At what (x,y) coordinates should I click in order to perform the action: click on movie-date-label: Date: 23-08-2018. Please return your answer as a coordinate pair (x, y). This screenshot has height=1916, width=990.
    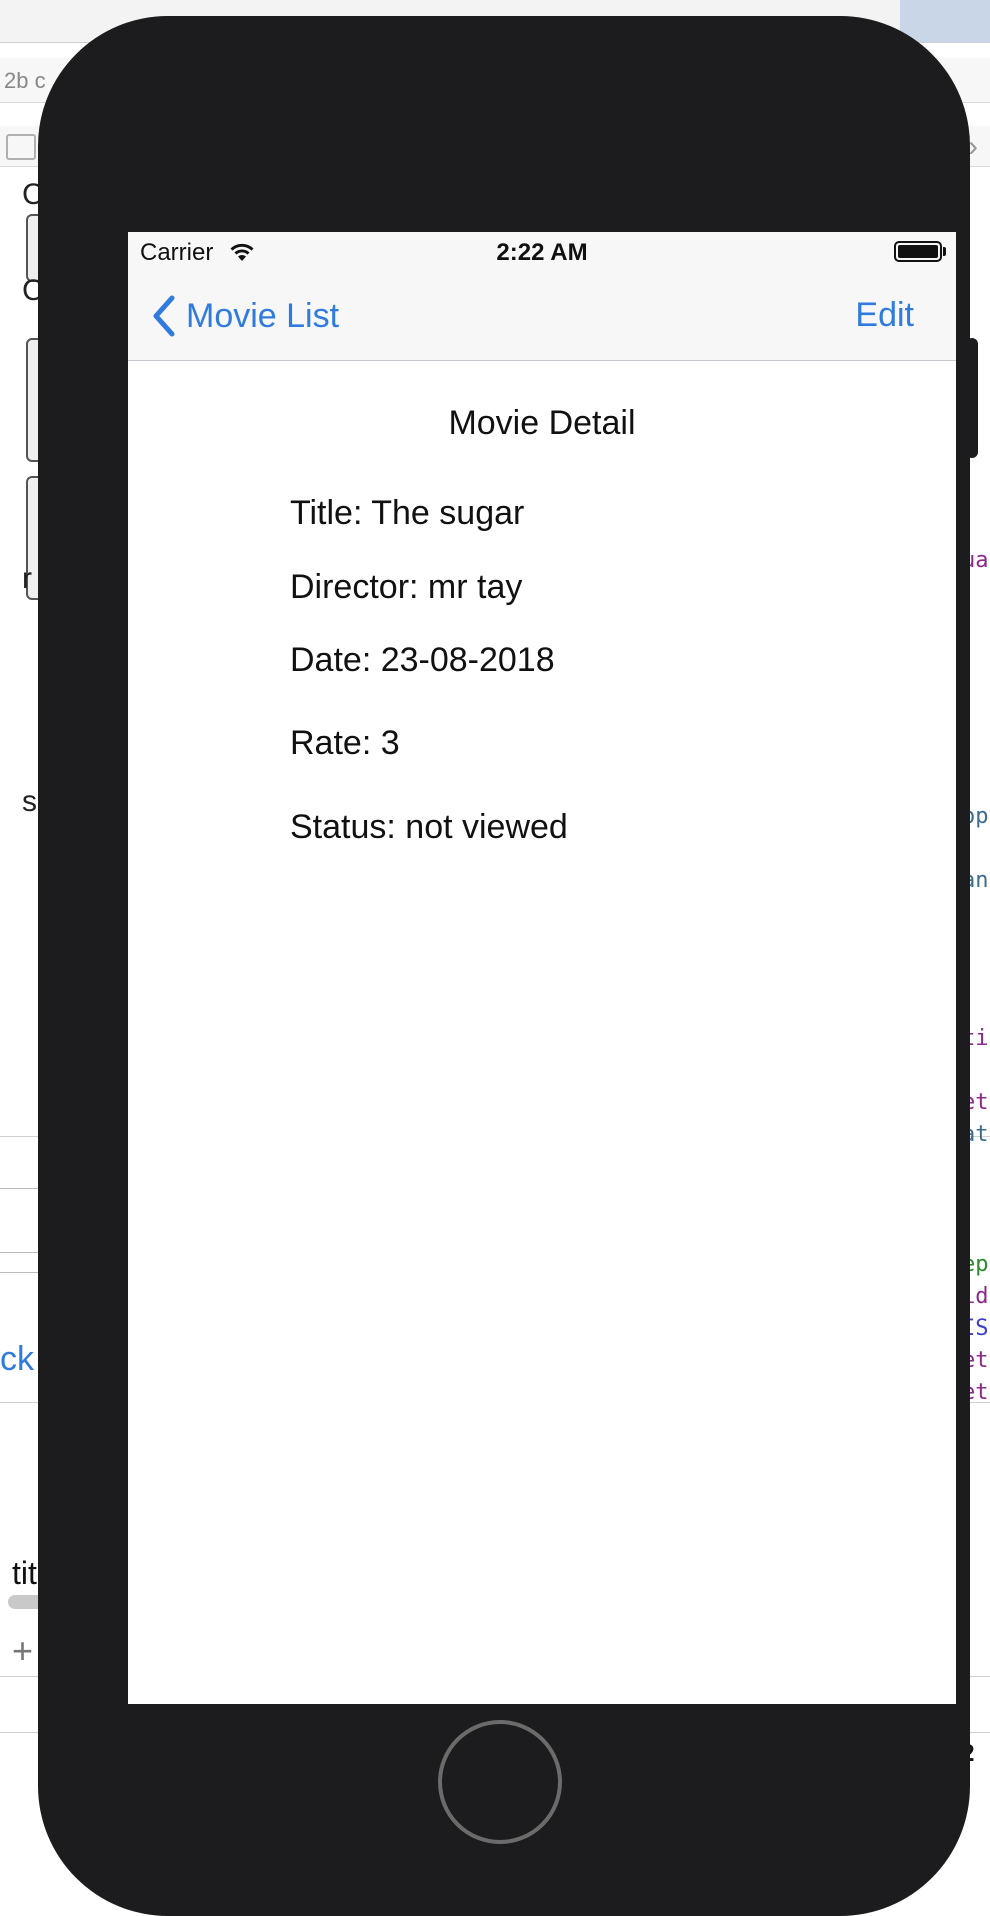
    Looking at the image, I should click on (422, 660).